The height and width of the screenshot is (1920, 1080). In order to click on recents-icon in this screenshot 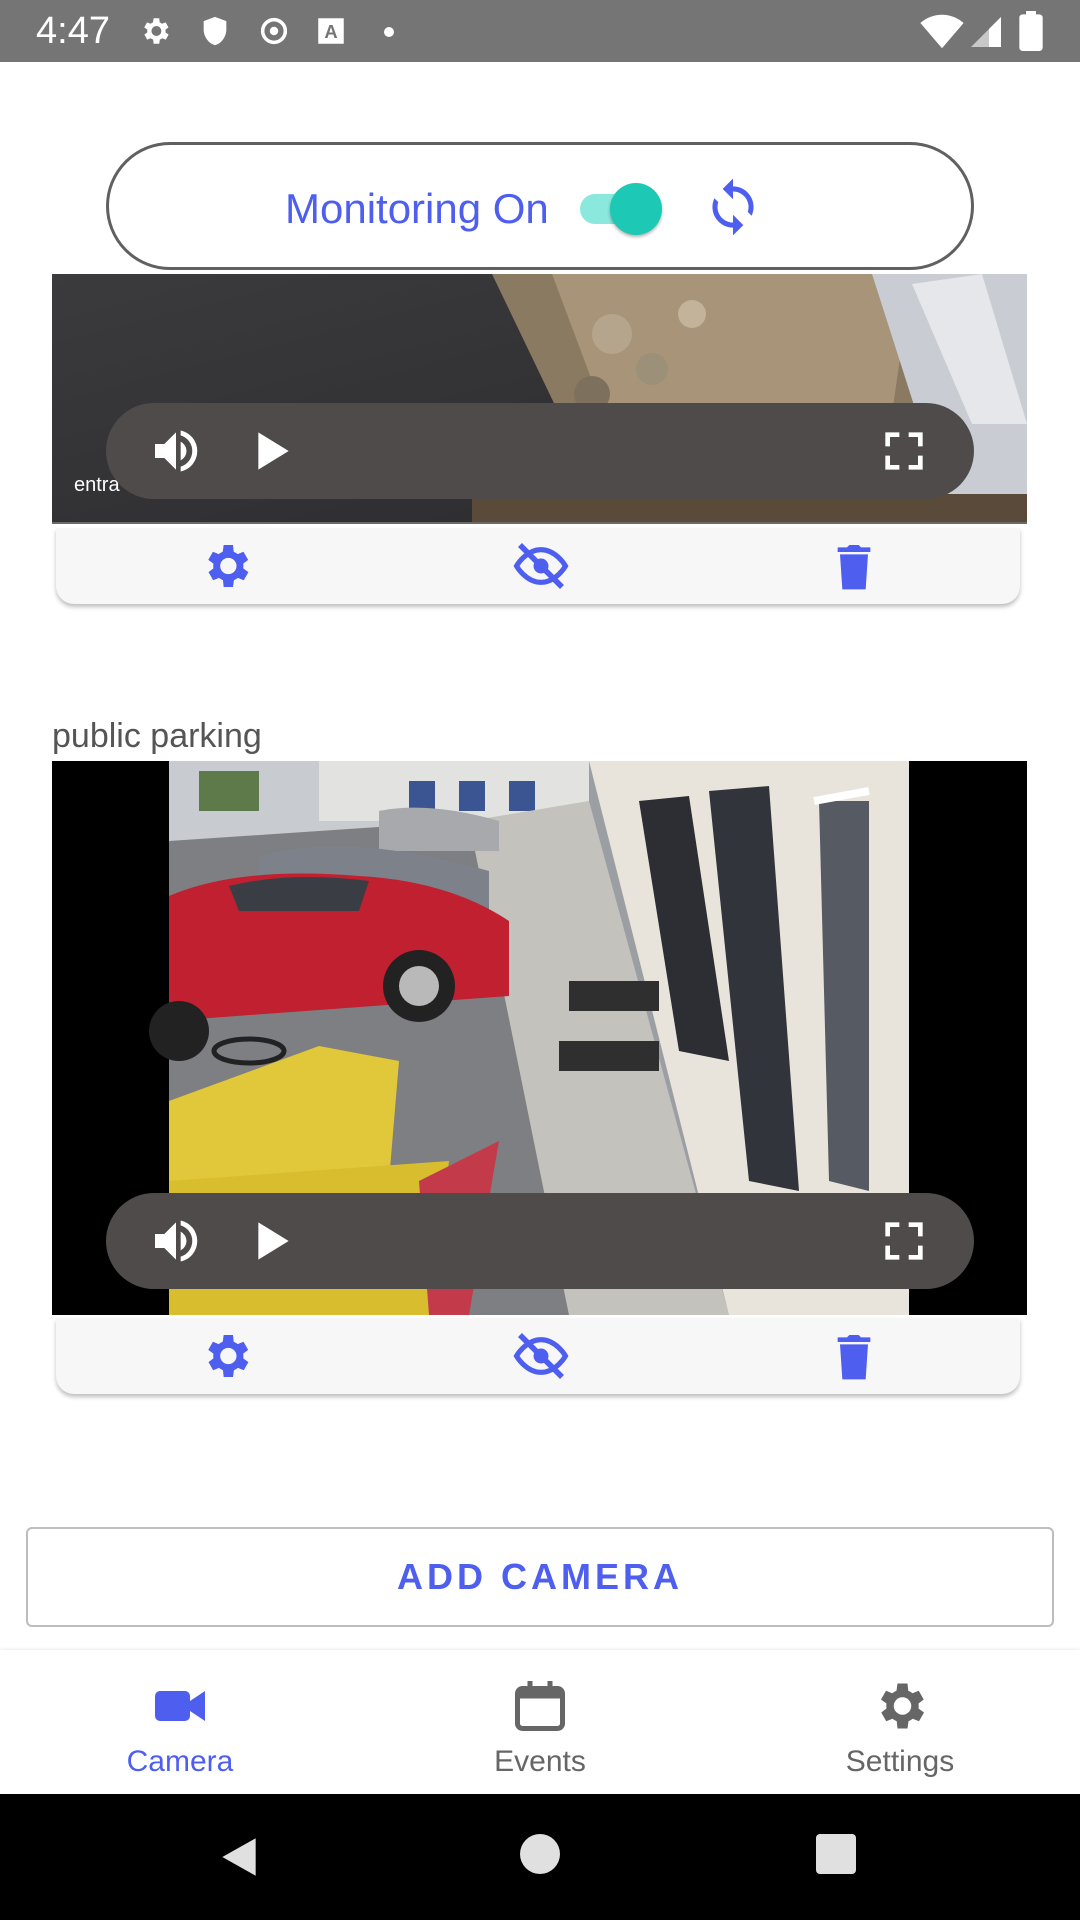, I will do `click(836, 1854)`.